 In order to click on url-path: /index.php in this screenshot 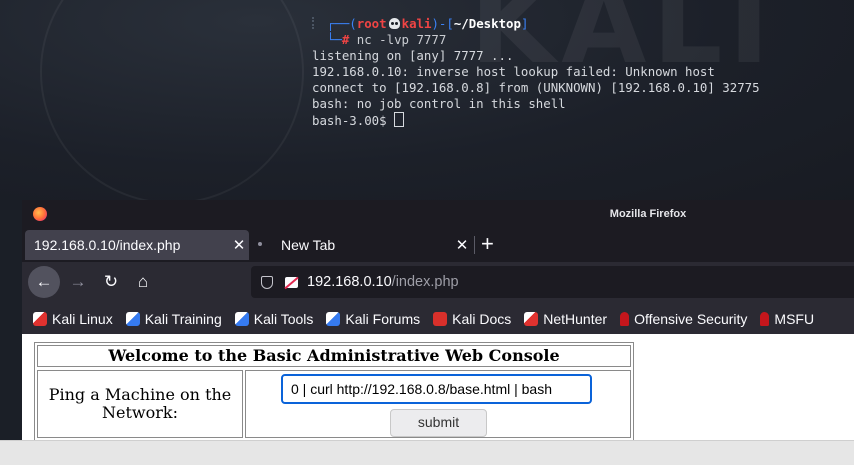, I will do `click(425, 282)`.